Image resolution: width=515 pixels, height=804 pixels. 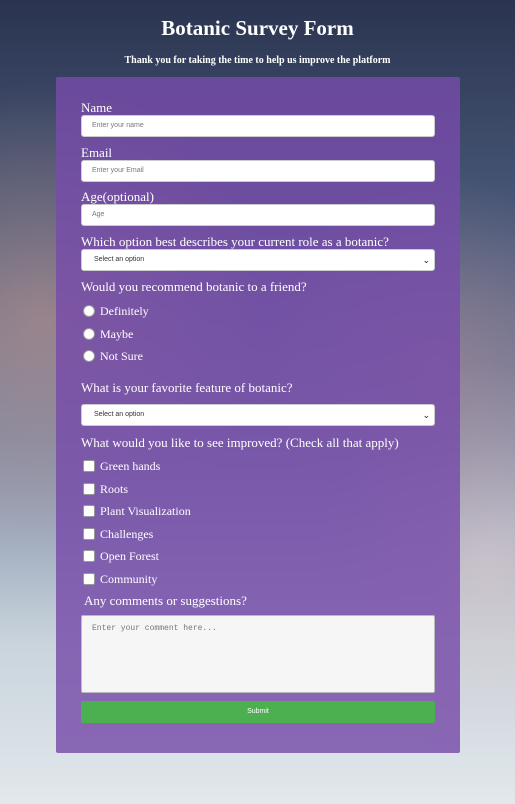 What do you see at coordinates (258, 260) in the screenshot?
I see `role-select: Select an option ⌄` at bounding box center [258, 260].